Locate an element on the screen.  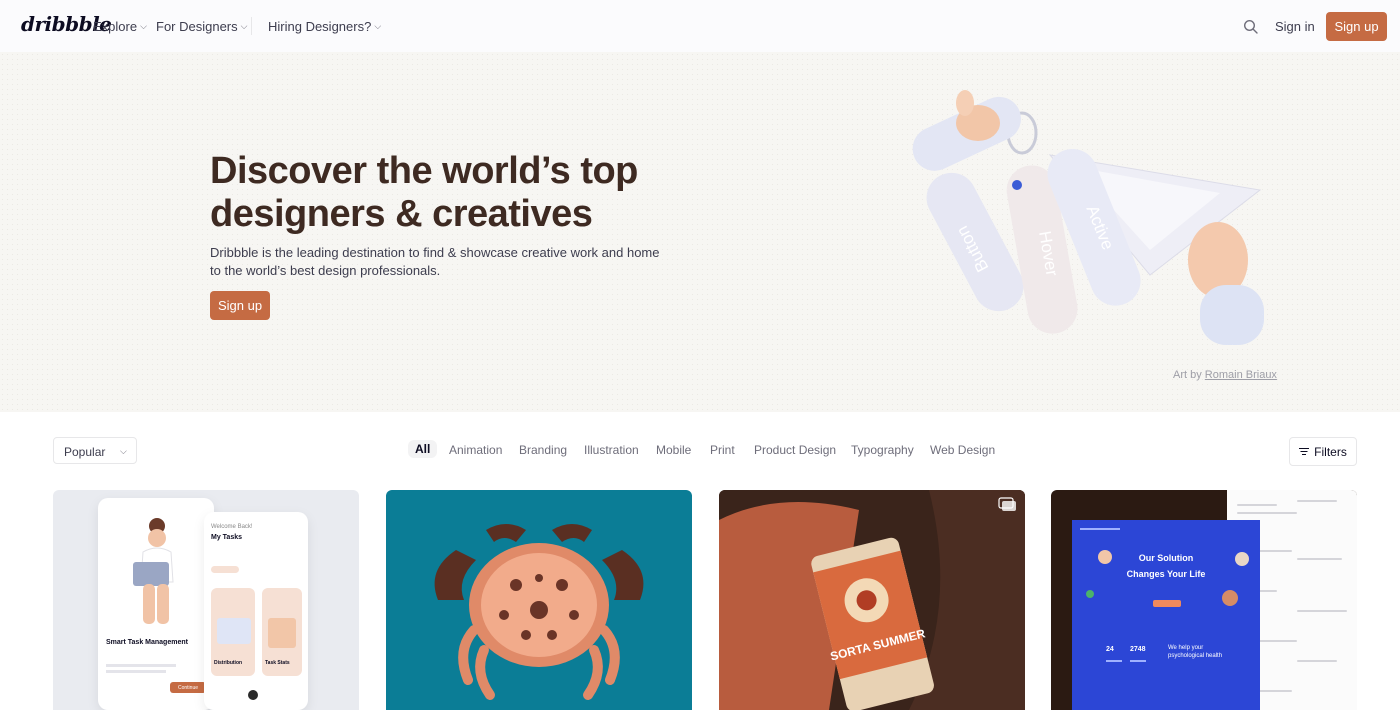
art-credit: Art by Romain Briaux is located at coordinates (1225, 375).